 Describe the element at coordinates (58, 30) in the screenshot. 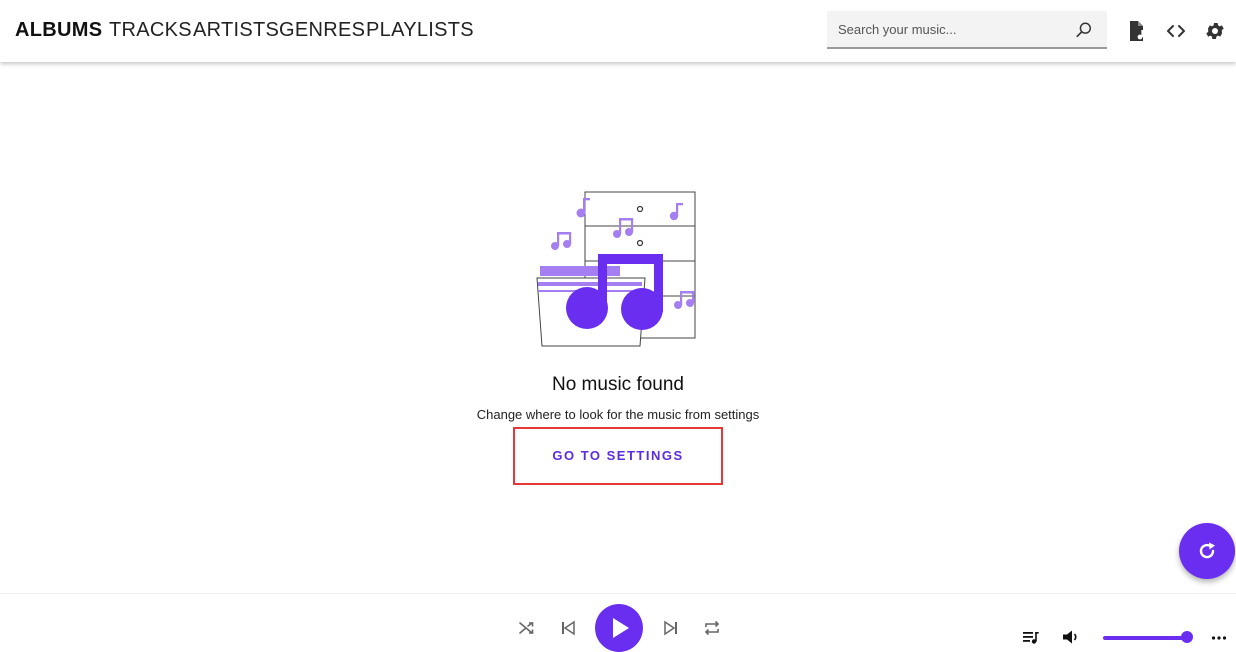

I see `tab-albums: ALBUMS` at that location.